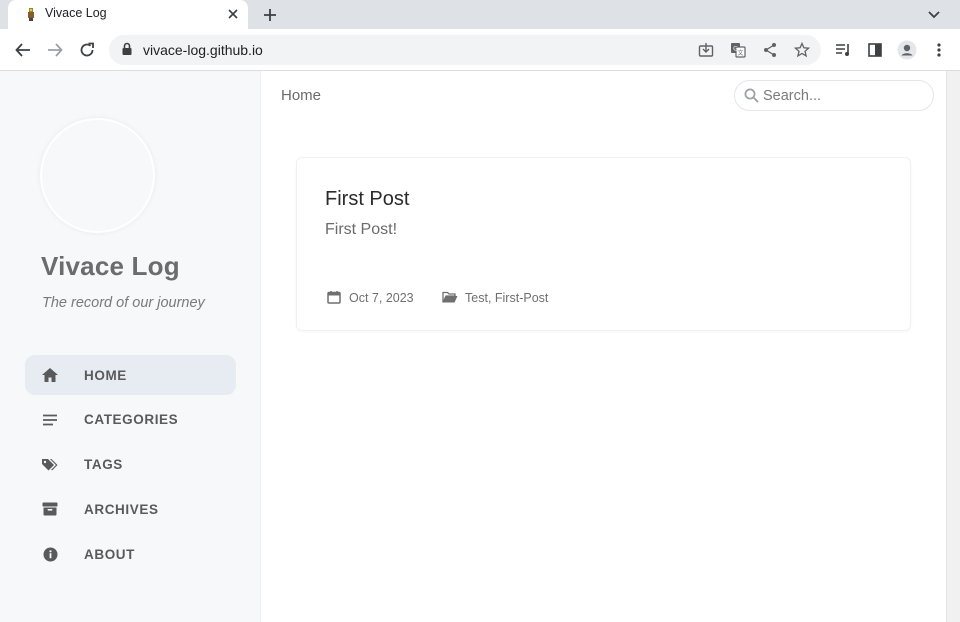  What do you see at coordinates (50, 465) in the screenshot?
I see `tags-icon` at bounding box center [50, 465].